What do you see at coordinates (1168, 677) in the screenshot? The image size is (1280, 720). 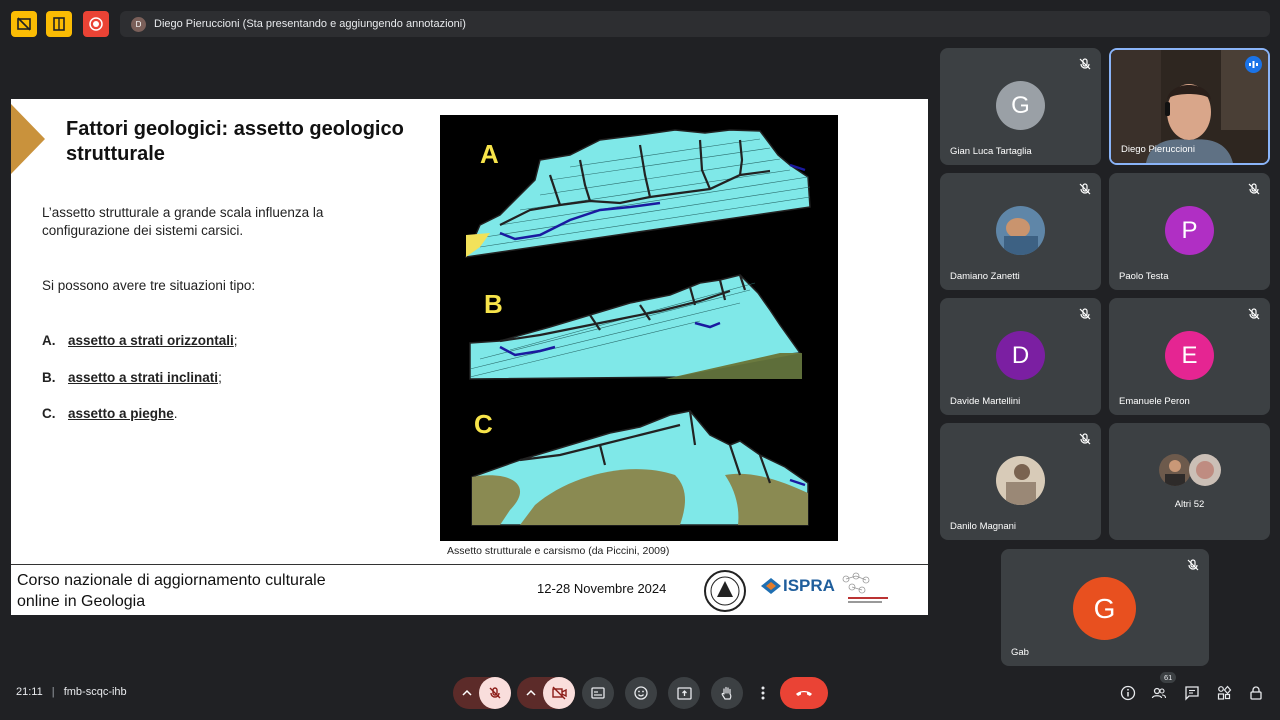 I see `people-count-badge: 61` at bounding box center [1168, 677].